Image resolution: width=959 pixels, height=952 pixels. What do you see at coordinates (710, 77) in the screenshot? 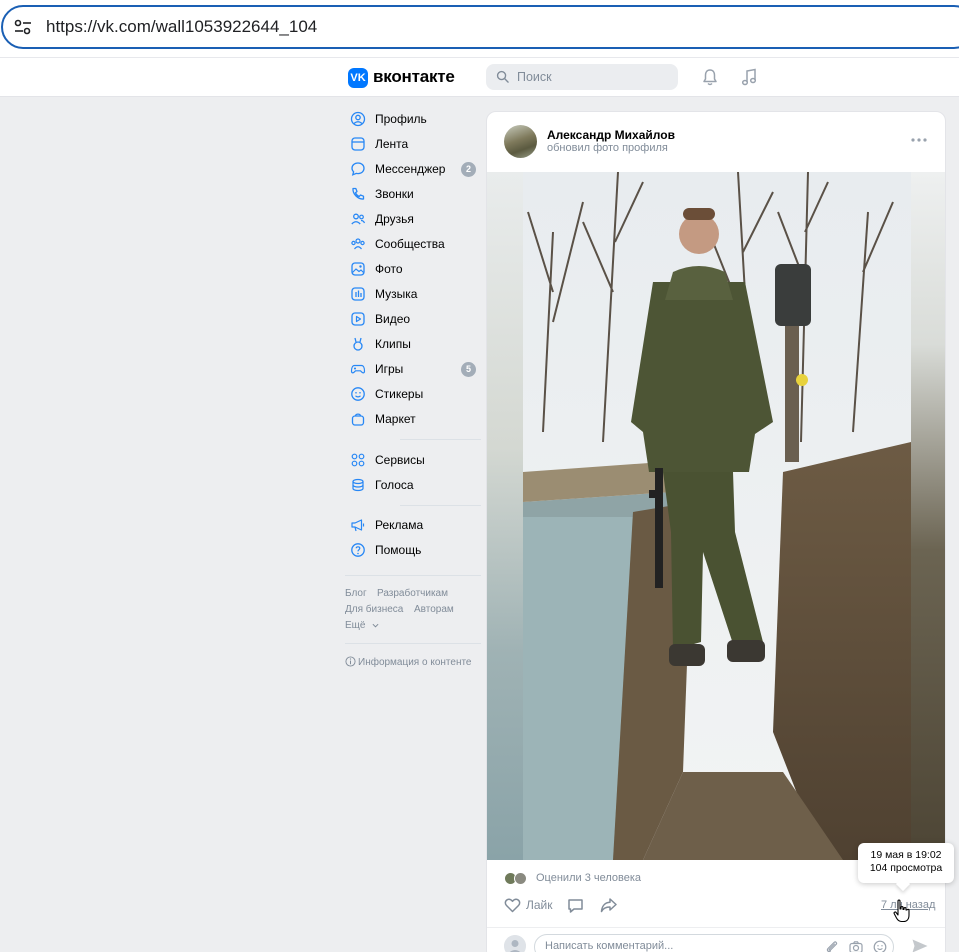
I see `bell-icon` at bounding box center [710, 77].